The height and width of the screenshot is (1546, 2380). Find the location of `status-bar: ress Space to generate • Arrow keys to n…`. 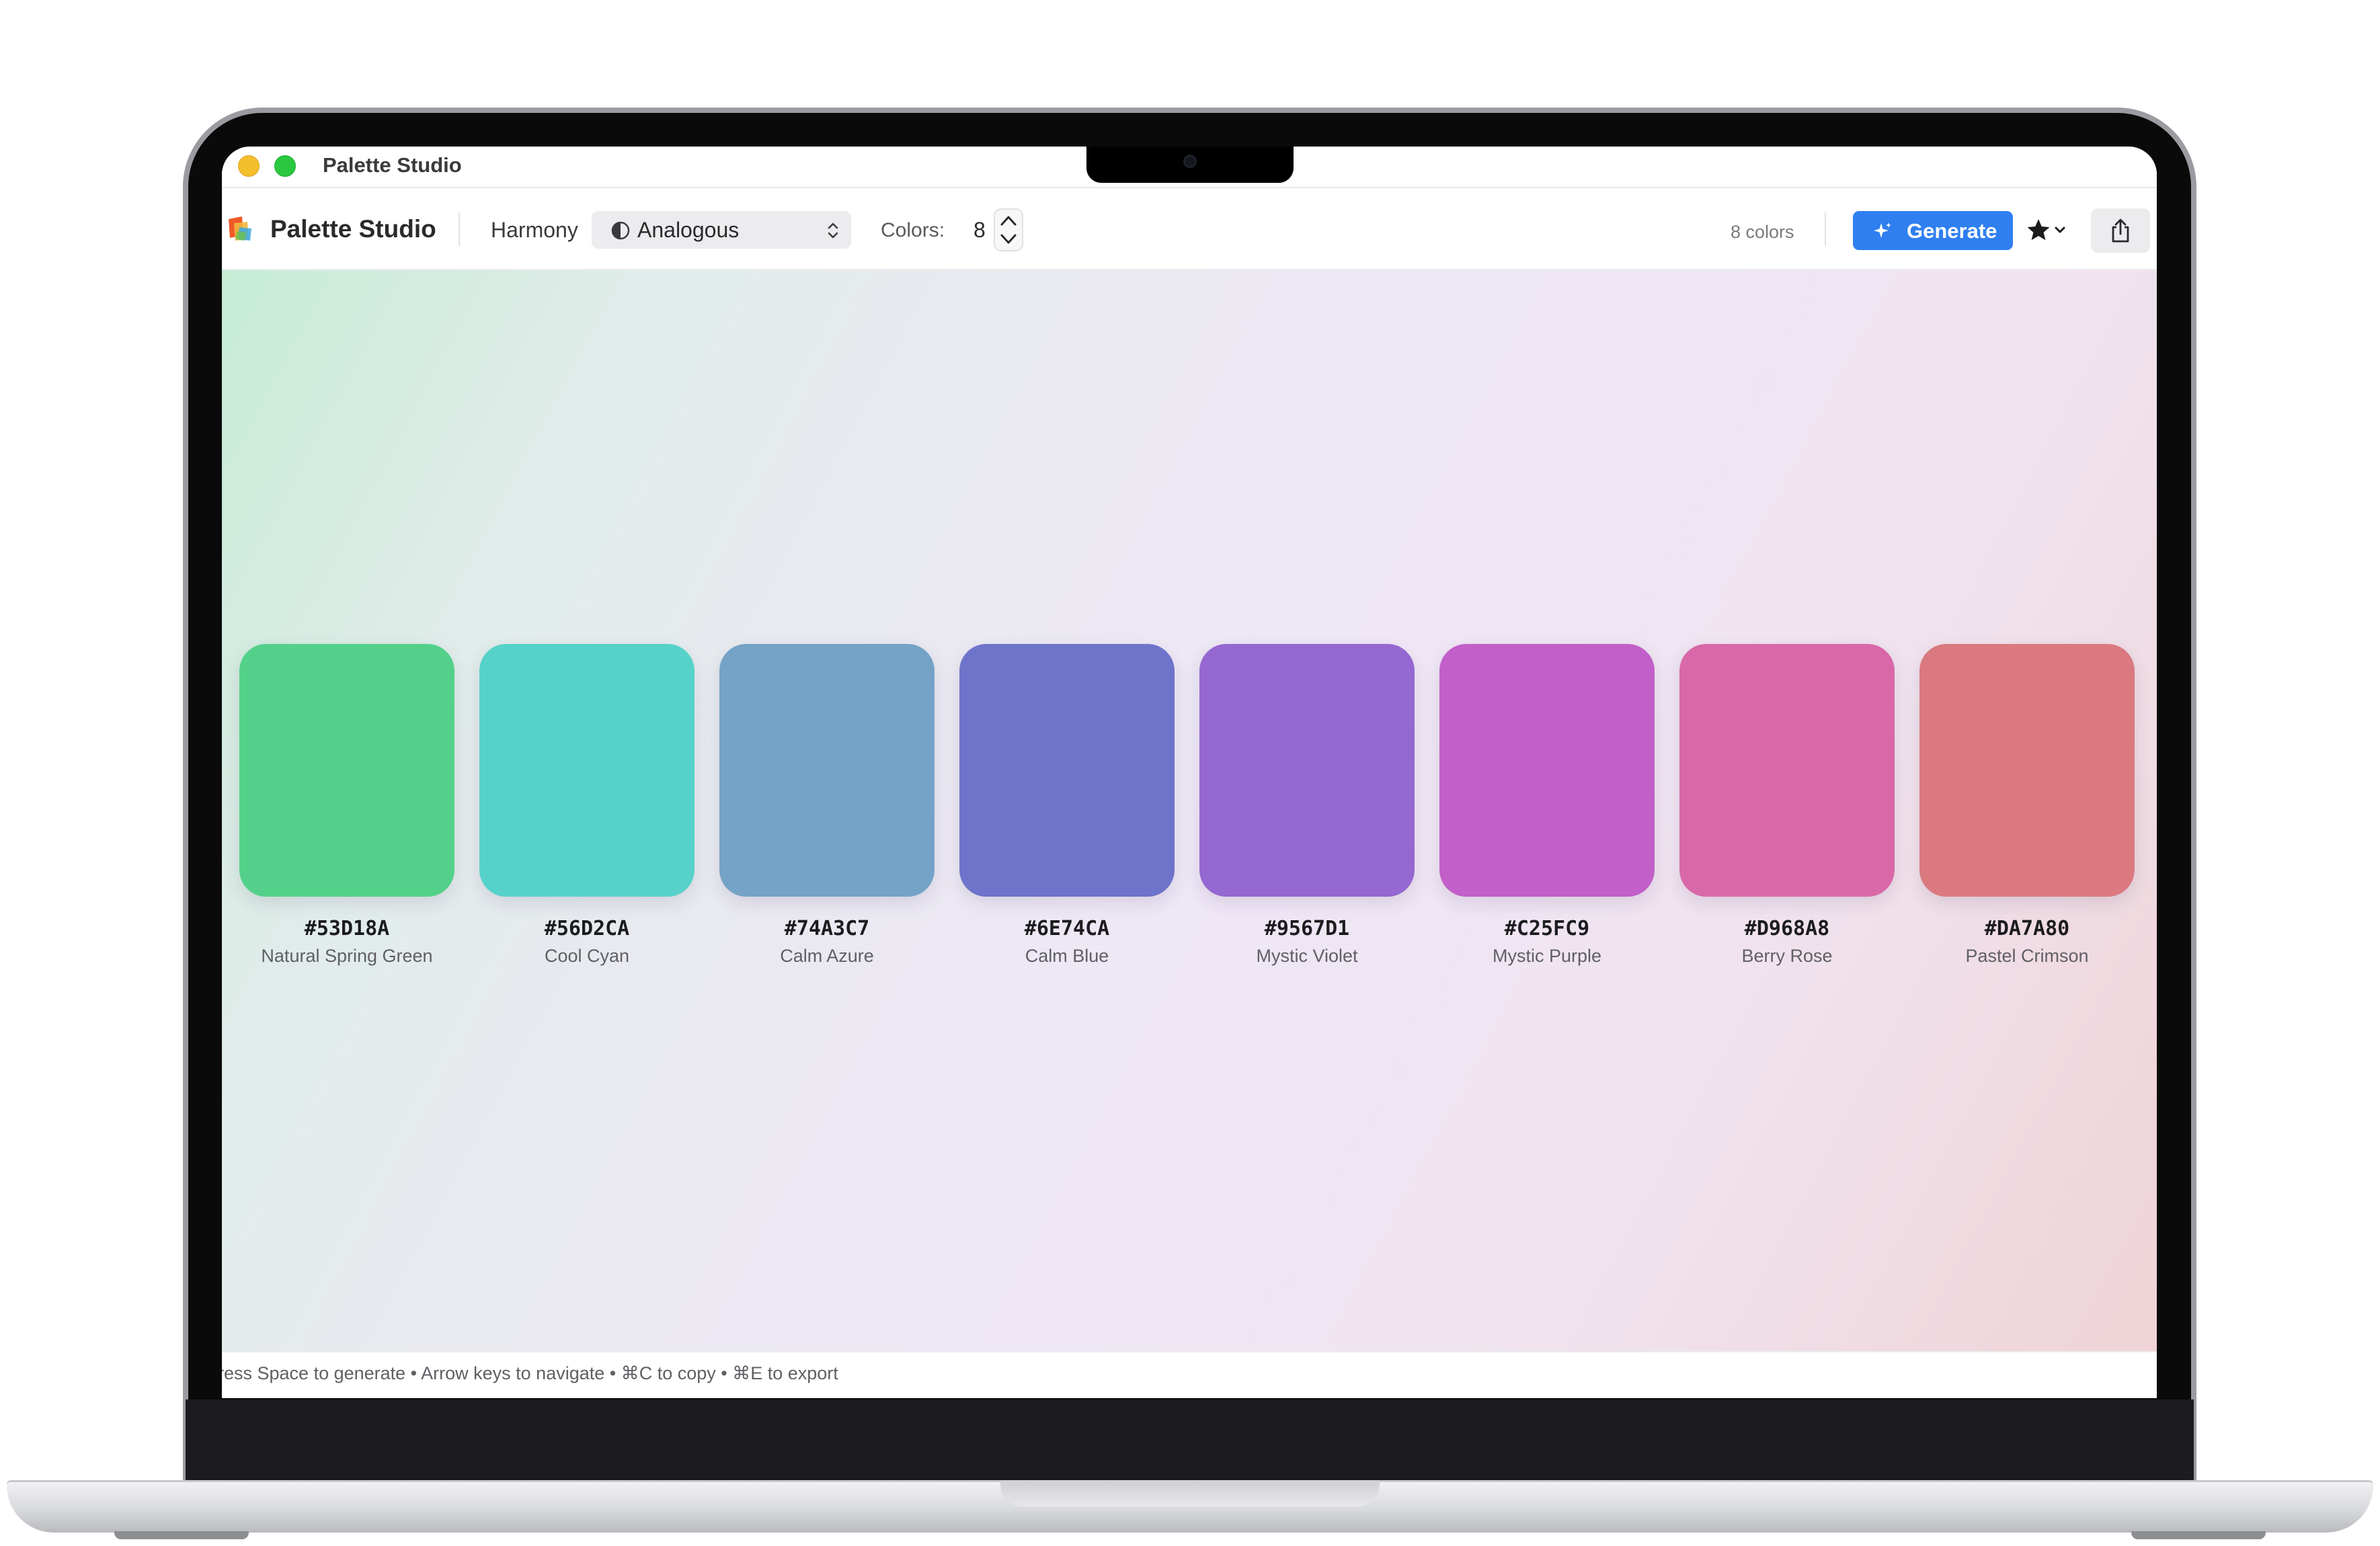

status-bar: ress Space to generate • Arrow keys to n… is located at coordinates (1189, 1374).